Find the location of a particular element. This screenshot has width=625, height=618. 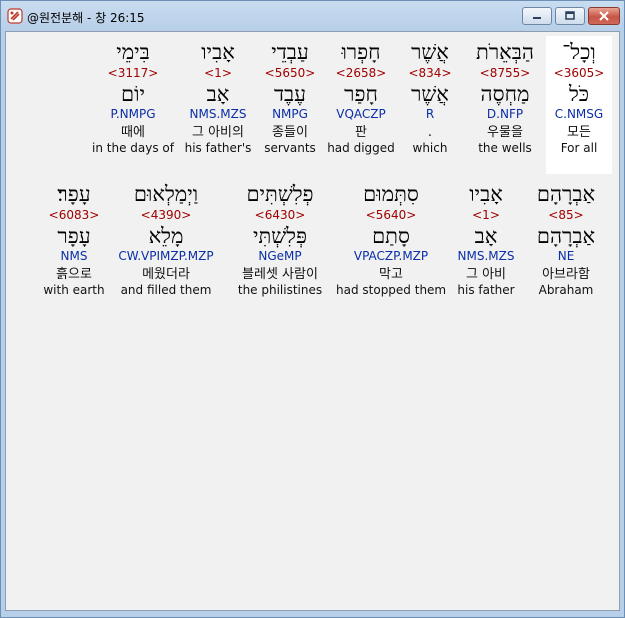

morphology: D.NFP is located at coordinates (505, 114).